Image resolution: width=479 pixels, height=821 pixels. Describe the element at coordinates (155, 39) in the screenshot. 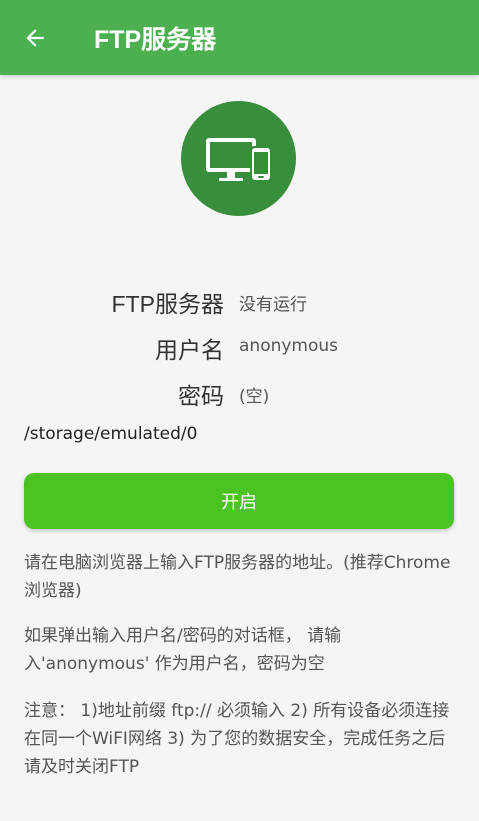

I see `page-title: FTP服务器` at that location.